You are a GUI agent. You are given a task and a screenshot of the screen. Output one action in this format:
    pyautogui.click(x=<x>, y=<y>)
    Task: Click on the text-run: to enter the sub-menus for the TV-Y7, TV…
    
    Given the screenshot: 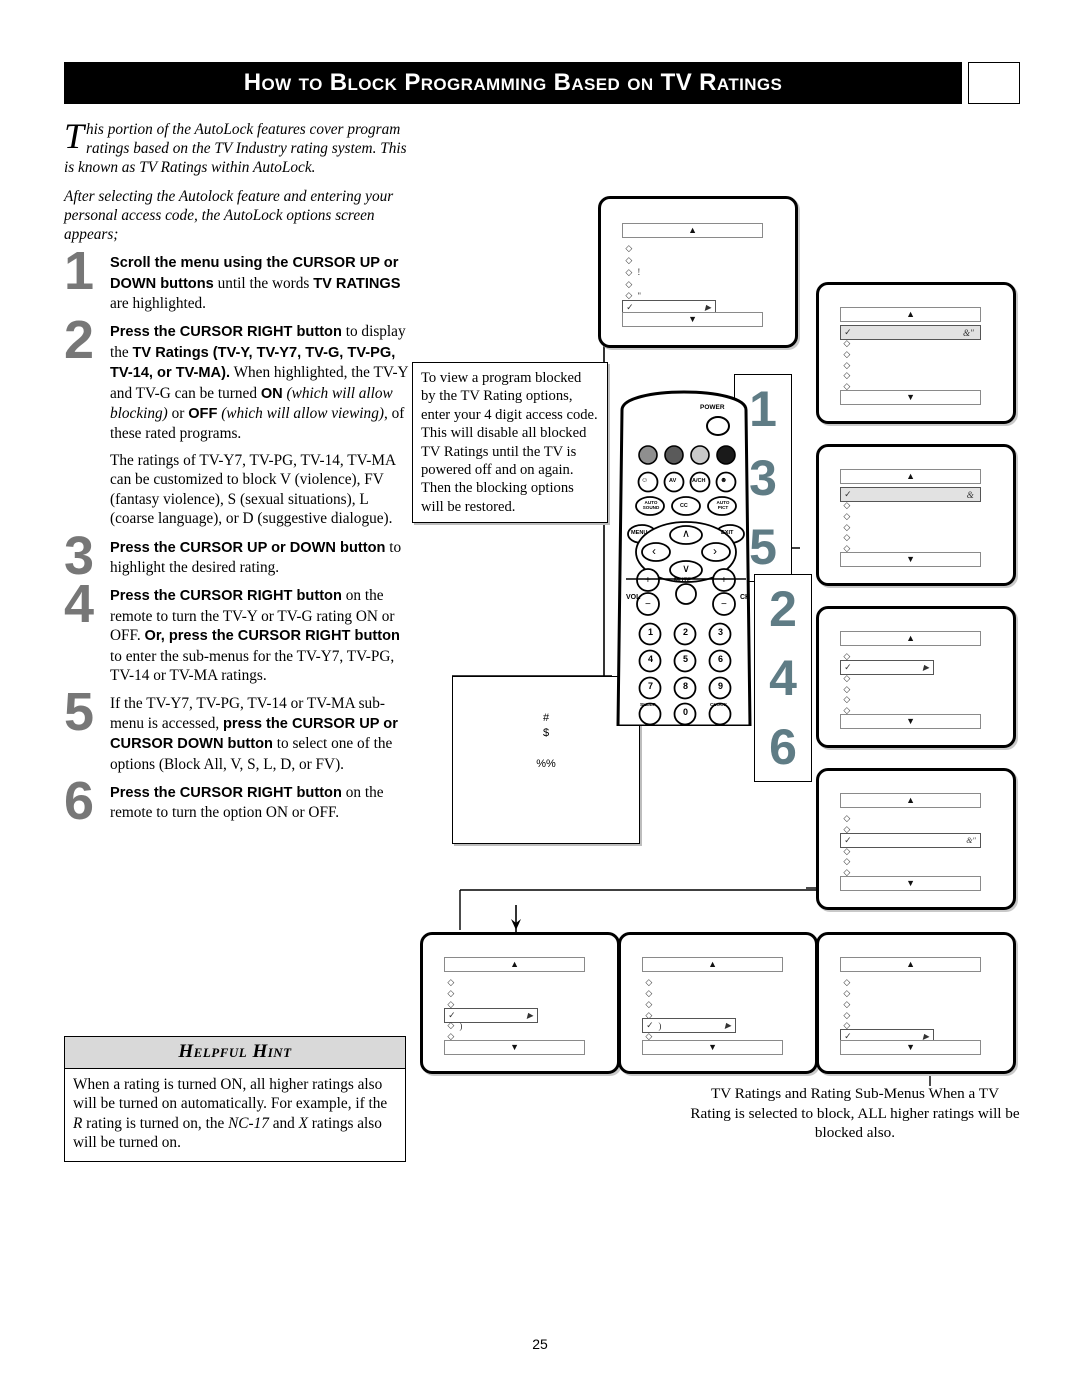 What is the action you would take?
    pyautogui.click(x=252, y=665)
    